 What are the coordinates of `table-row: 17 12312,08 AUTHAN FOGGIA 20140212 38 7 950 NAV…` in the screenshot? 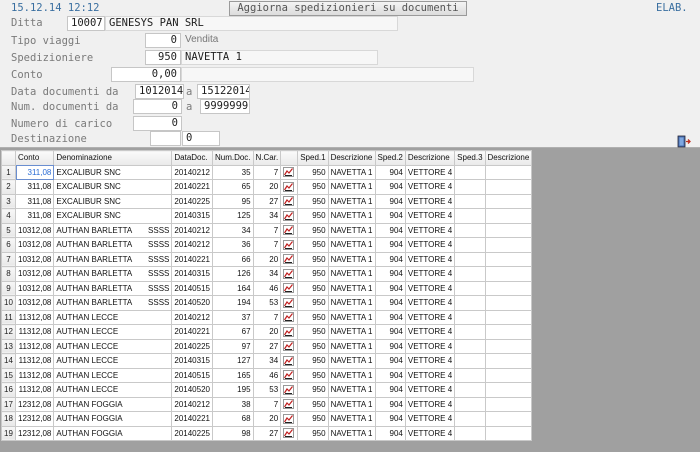 It's located at (267, 404).